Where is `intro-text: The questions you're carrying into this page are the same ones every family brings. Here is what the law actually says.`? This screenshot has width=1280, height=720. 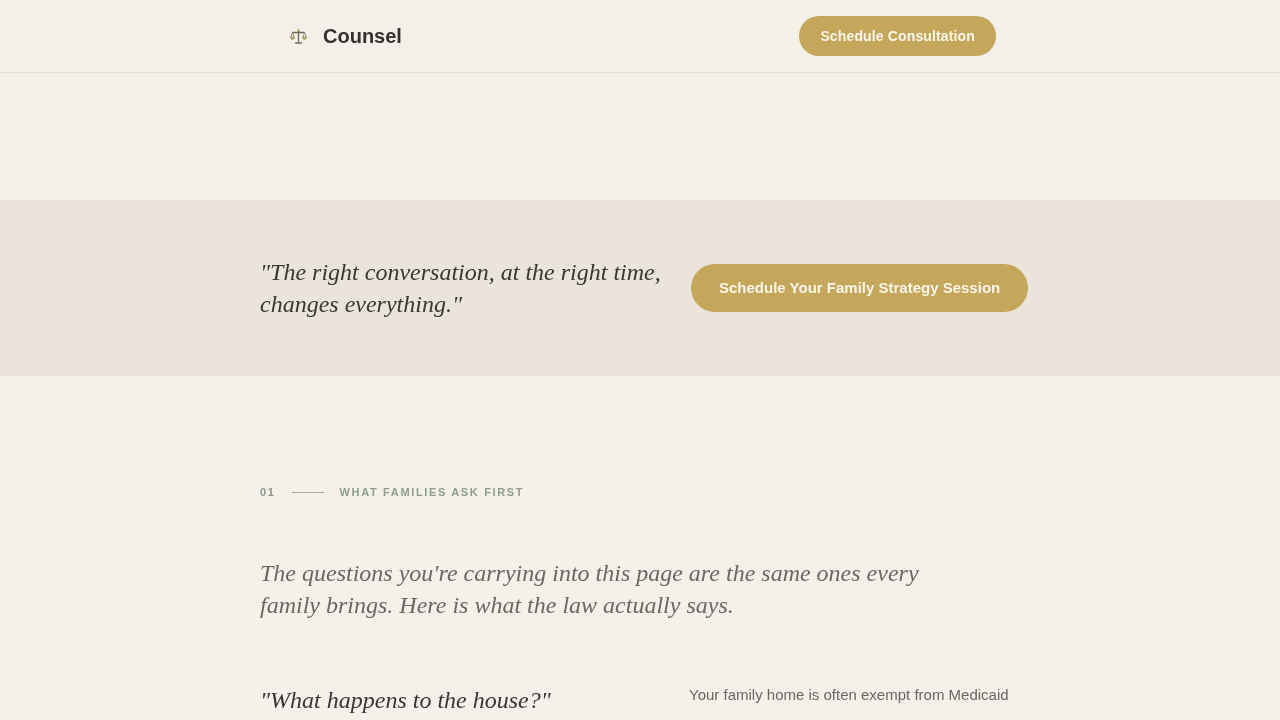
intro-text: The questions you're carrying into this page are the same ones every family brings. Here is what the law actually says. is located at coordinates (590, 589).